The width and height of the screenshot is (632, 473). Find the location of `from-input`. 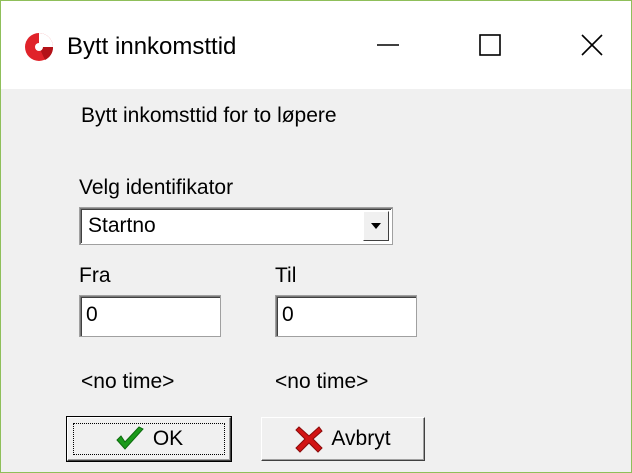

from-input is located at coordinates (146, 315).